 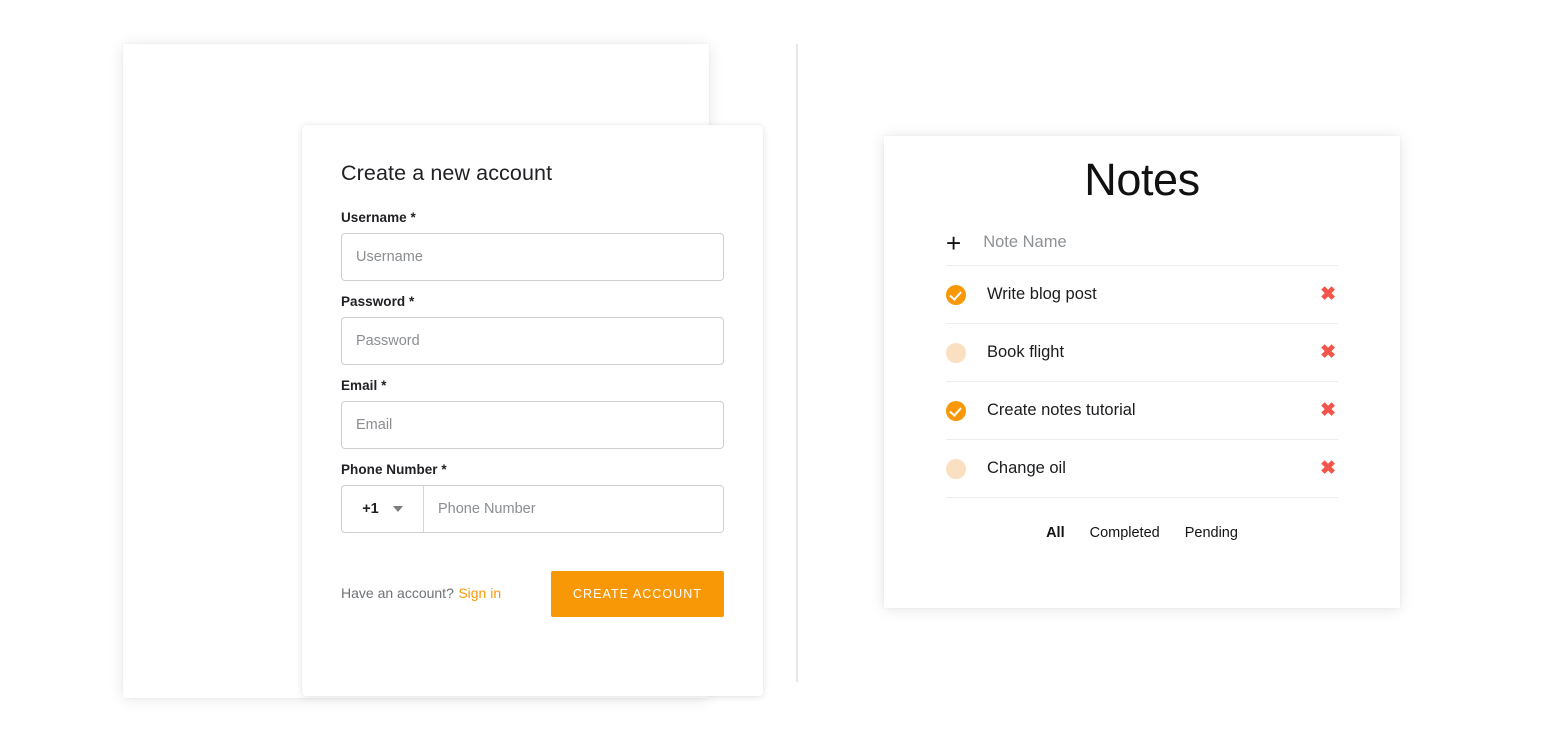 What do you see at coordinates (479, 593) in the screenshot?
I see `sign-in-link: Sign in` at bounding box center [479, 593].